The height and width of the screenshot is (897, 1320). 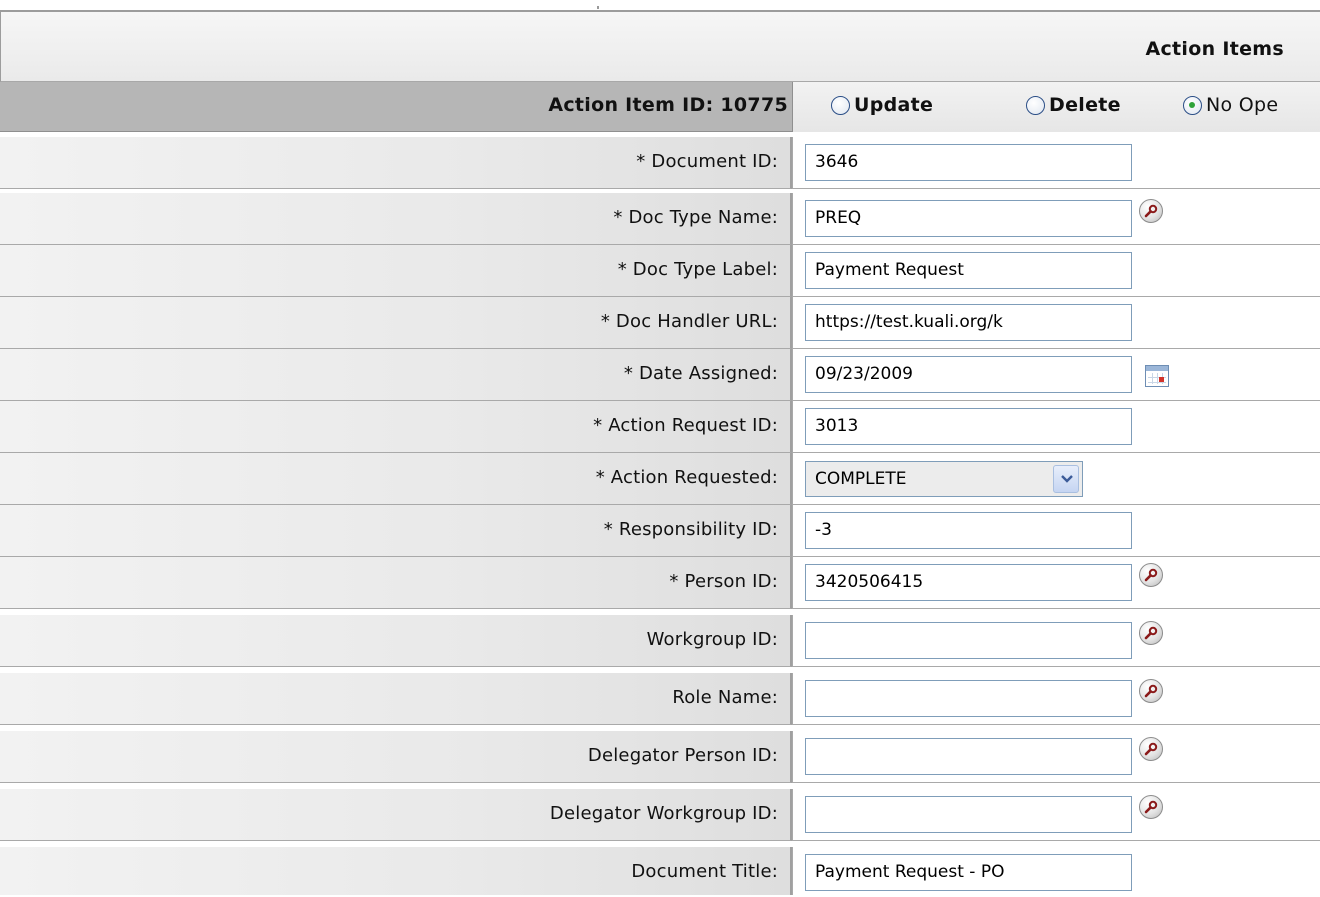 What do you see at coordinates (685, 425) in the screenshot?
I see `action-request-id-label: * Action Request ID:` at bounding box center [685, 425].